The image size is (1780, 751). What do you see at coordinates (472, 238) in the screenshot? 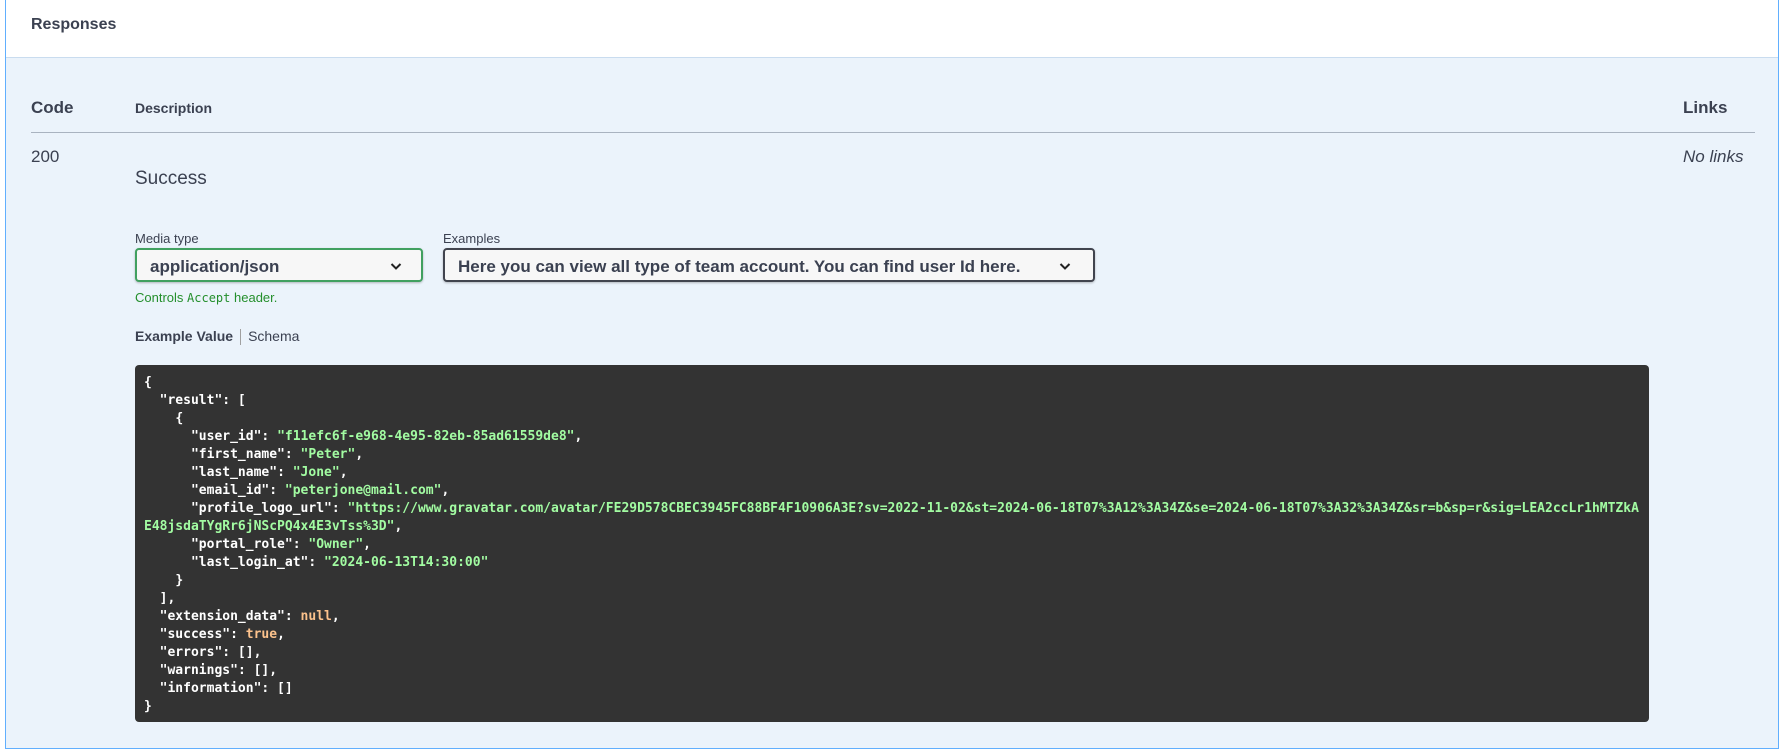
I see `examples-label: Examples` at bounding box center [472, 238].